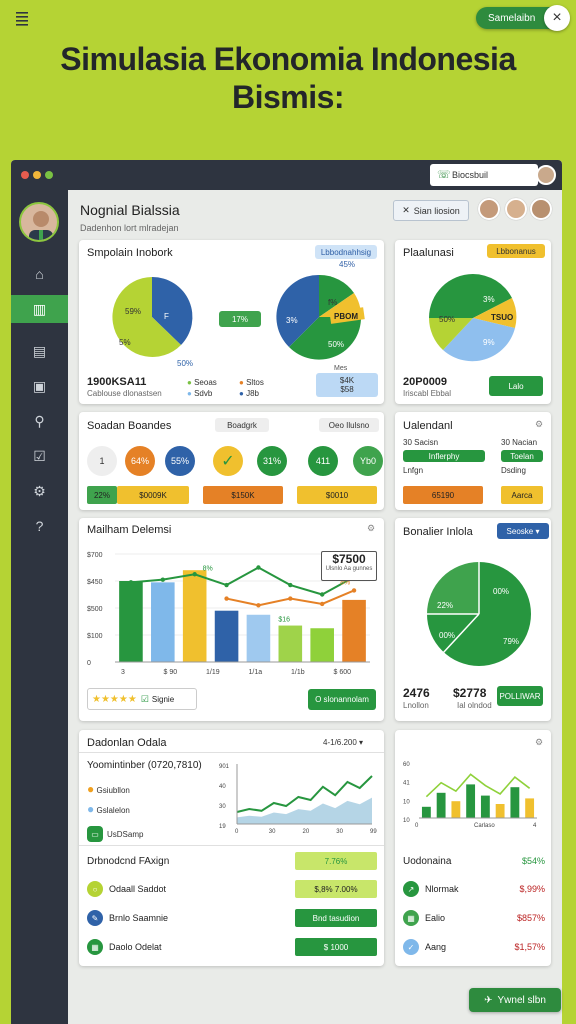 Image resolution: width=576 pixels, height=1024 pixels. I want to click on check-icon: ✓, so click(228, 461).